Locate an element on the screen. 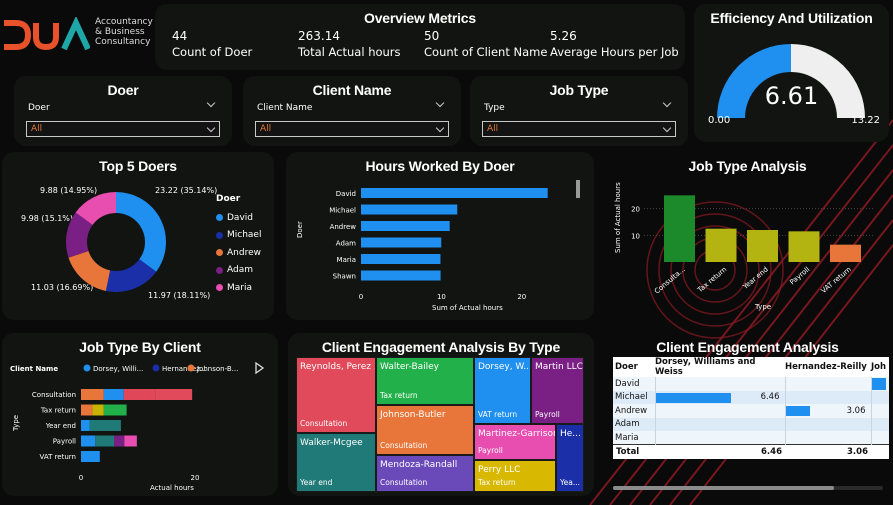 The width and height of the screenshot is (893, 505). slicer-doer-dropdown: All is located at coordinates (123, 129).